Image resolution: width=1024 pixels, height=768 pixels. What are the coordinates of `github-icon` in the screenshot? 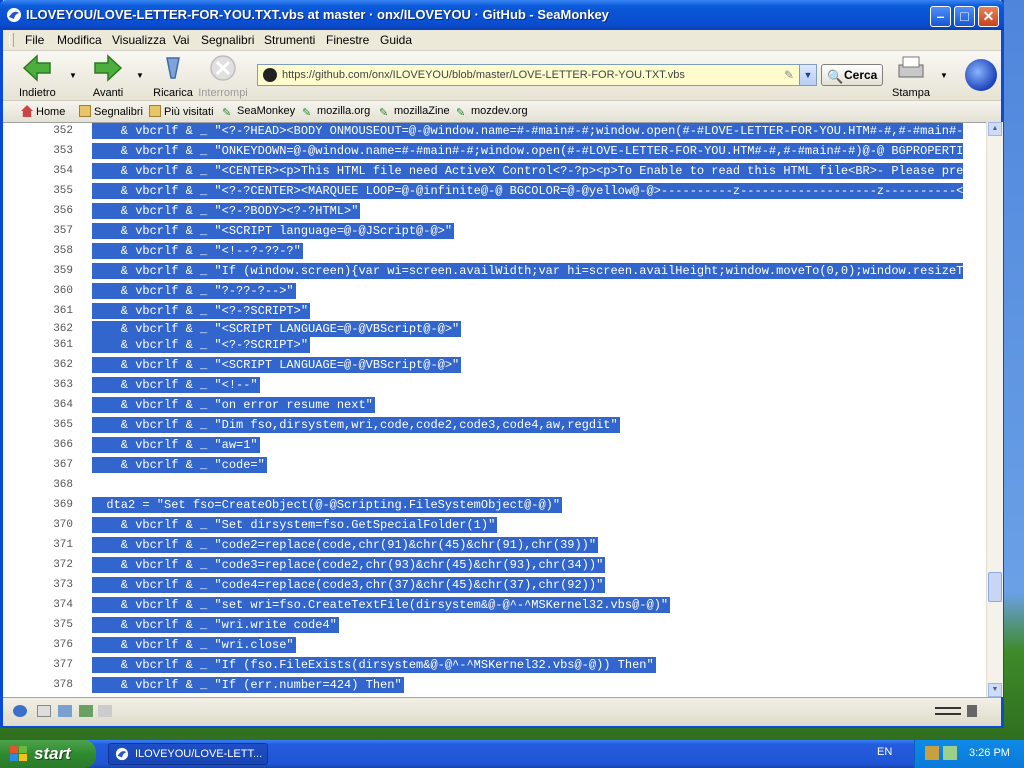 It's located at (270, 75).